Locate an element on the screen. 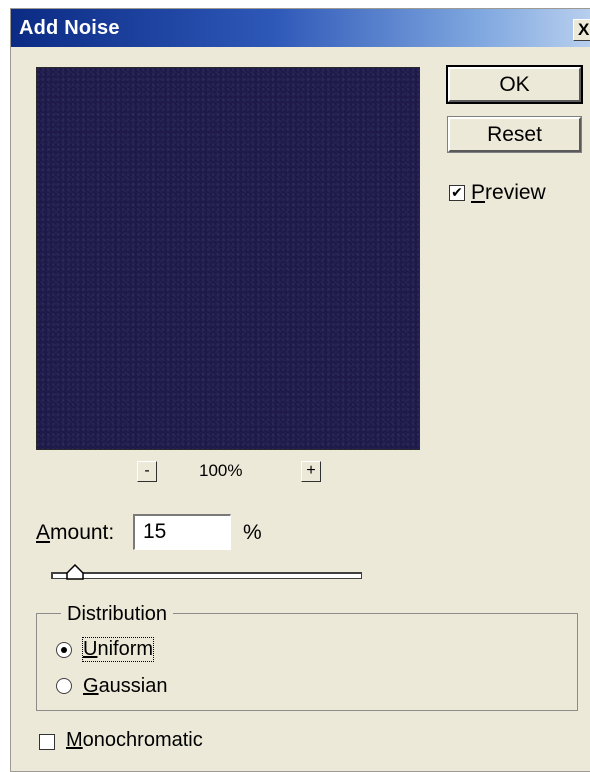 This screenshot has width=590, height=772. amount-unit: % is located at coordinates (252, 532).